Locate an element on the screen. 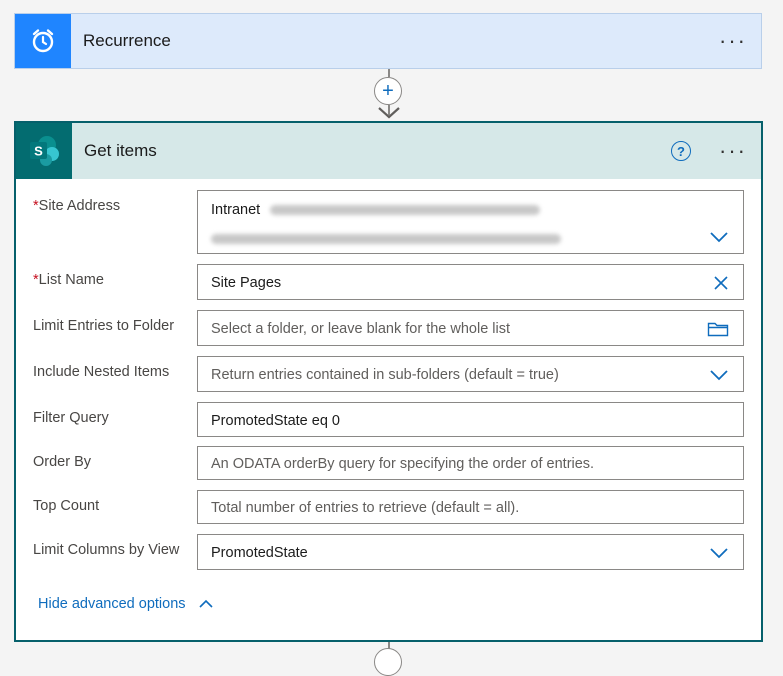  arrow-down-icon is located at coordinates (389, 113).